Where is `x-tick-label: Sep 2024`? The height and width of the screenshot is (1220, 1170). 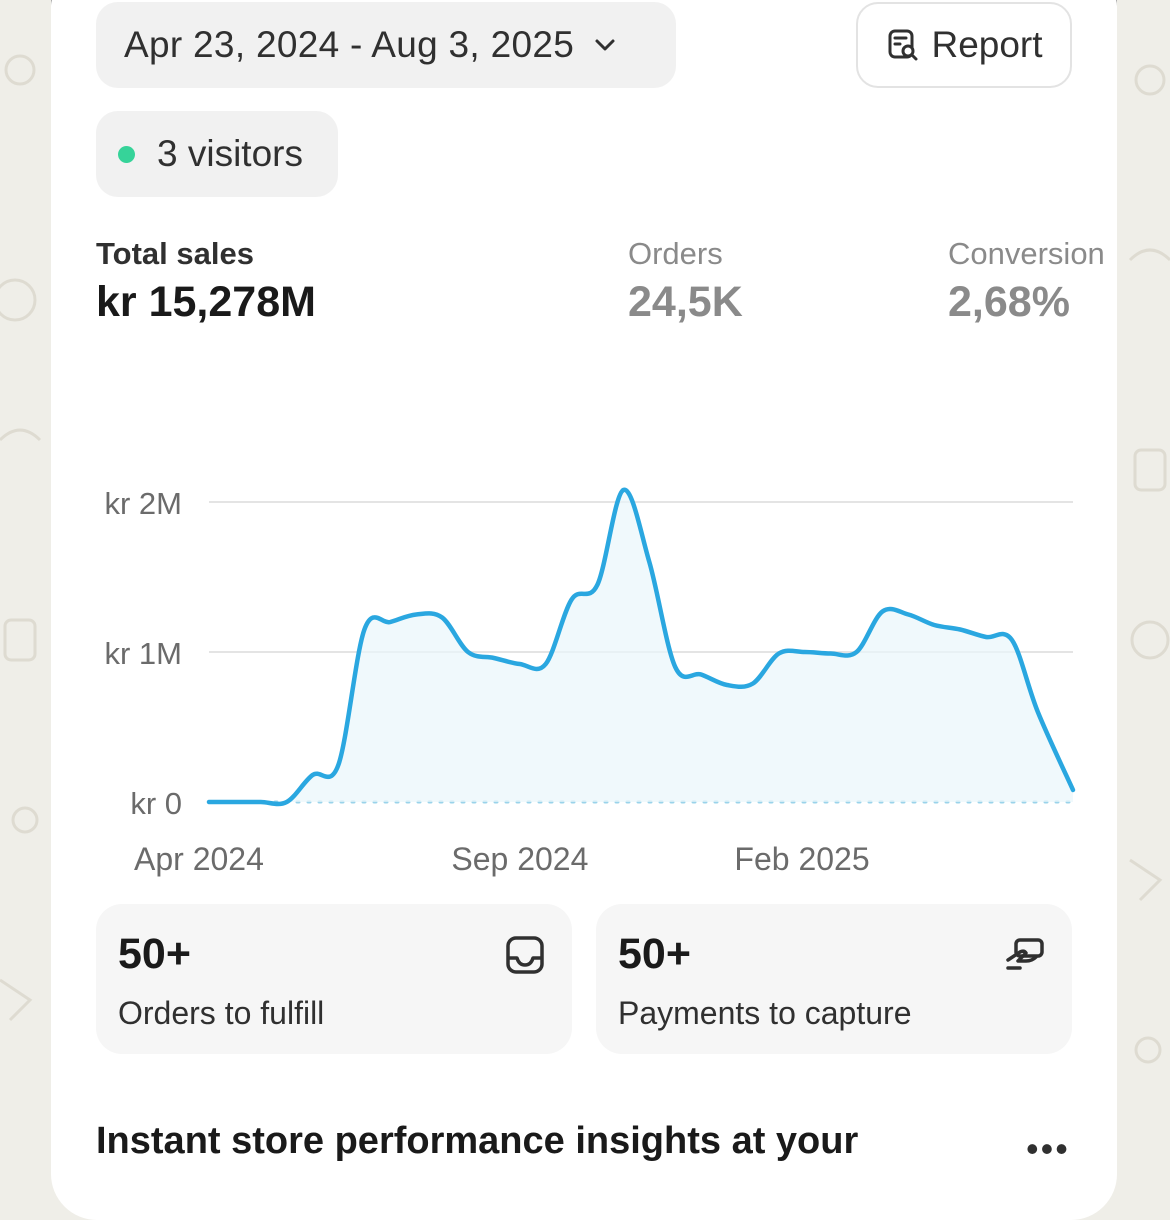 x-tick-label: Sep 2024 is located at coordinates (519, 859).